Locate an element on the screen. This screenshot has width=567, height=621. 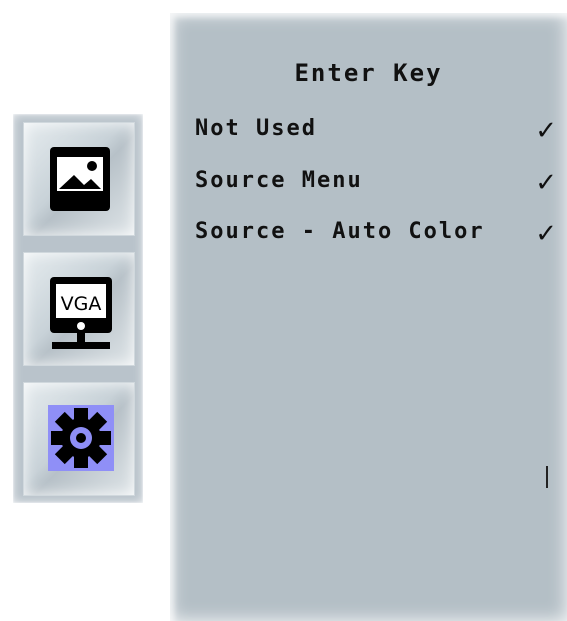
menu-item-label: Source - Auto Color is located at coordinates (340, 231).